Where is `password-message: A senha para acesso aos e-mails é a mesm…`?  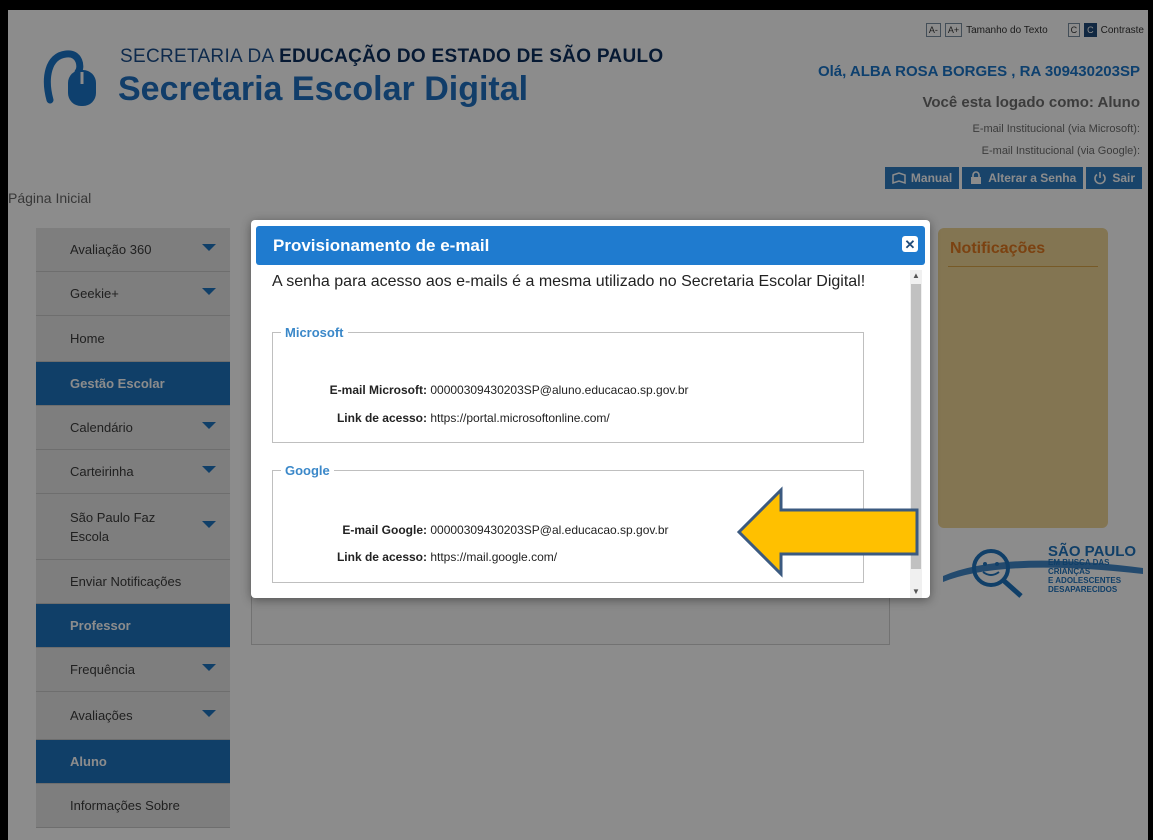
password-message: A senha para acesso aos e-mails é a mesm… is located at coordinates (569, 281).